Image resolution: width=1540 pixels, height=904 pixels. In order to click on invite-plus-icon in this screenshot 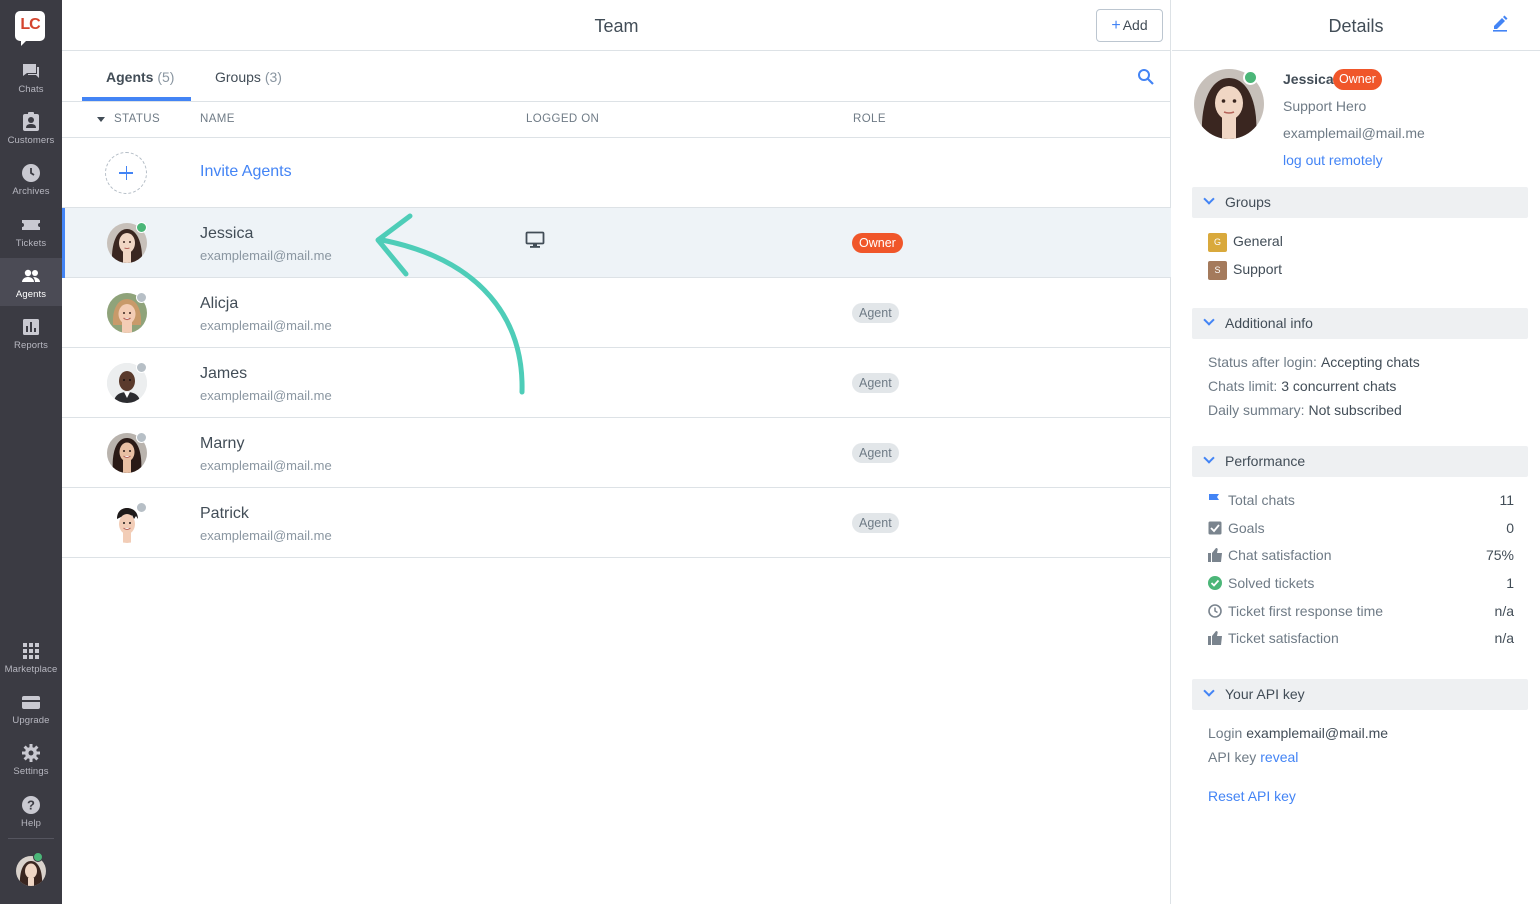, I will do `click(126, 173)`.